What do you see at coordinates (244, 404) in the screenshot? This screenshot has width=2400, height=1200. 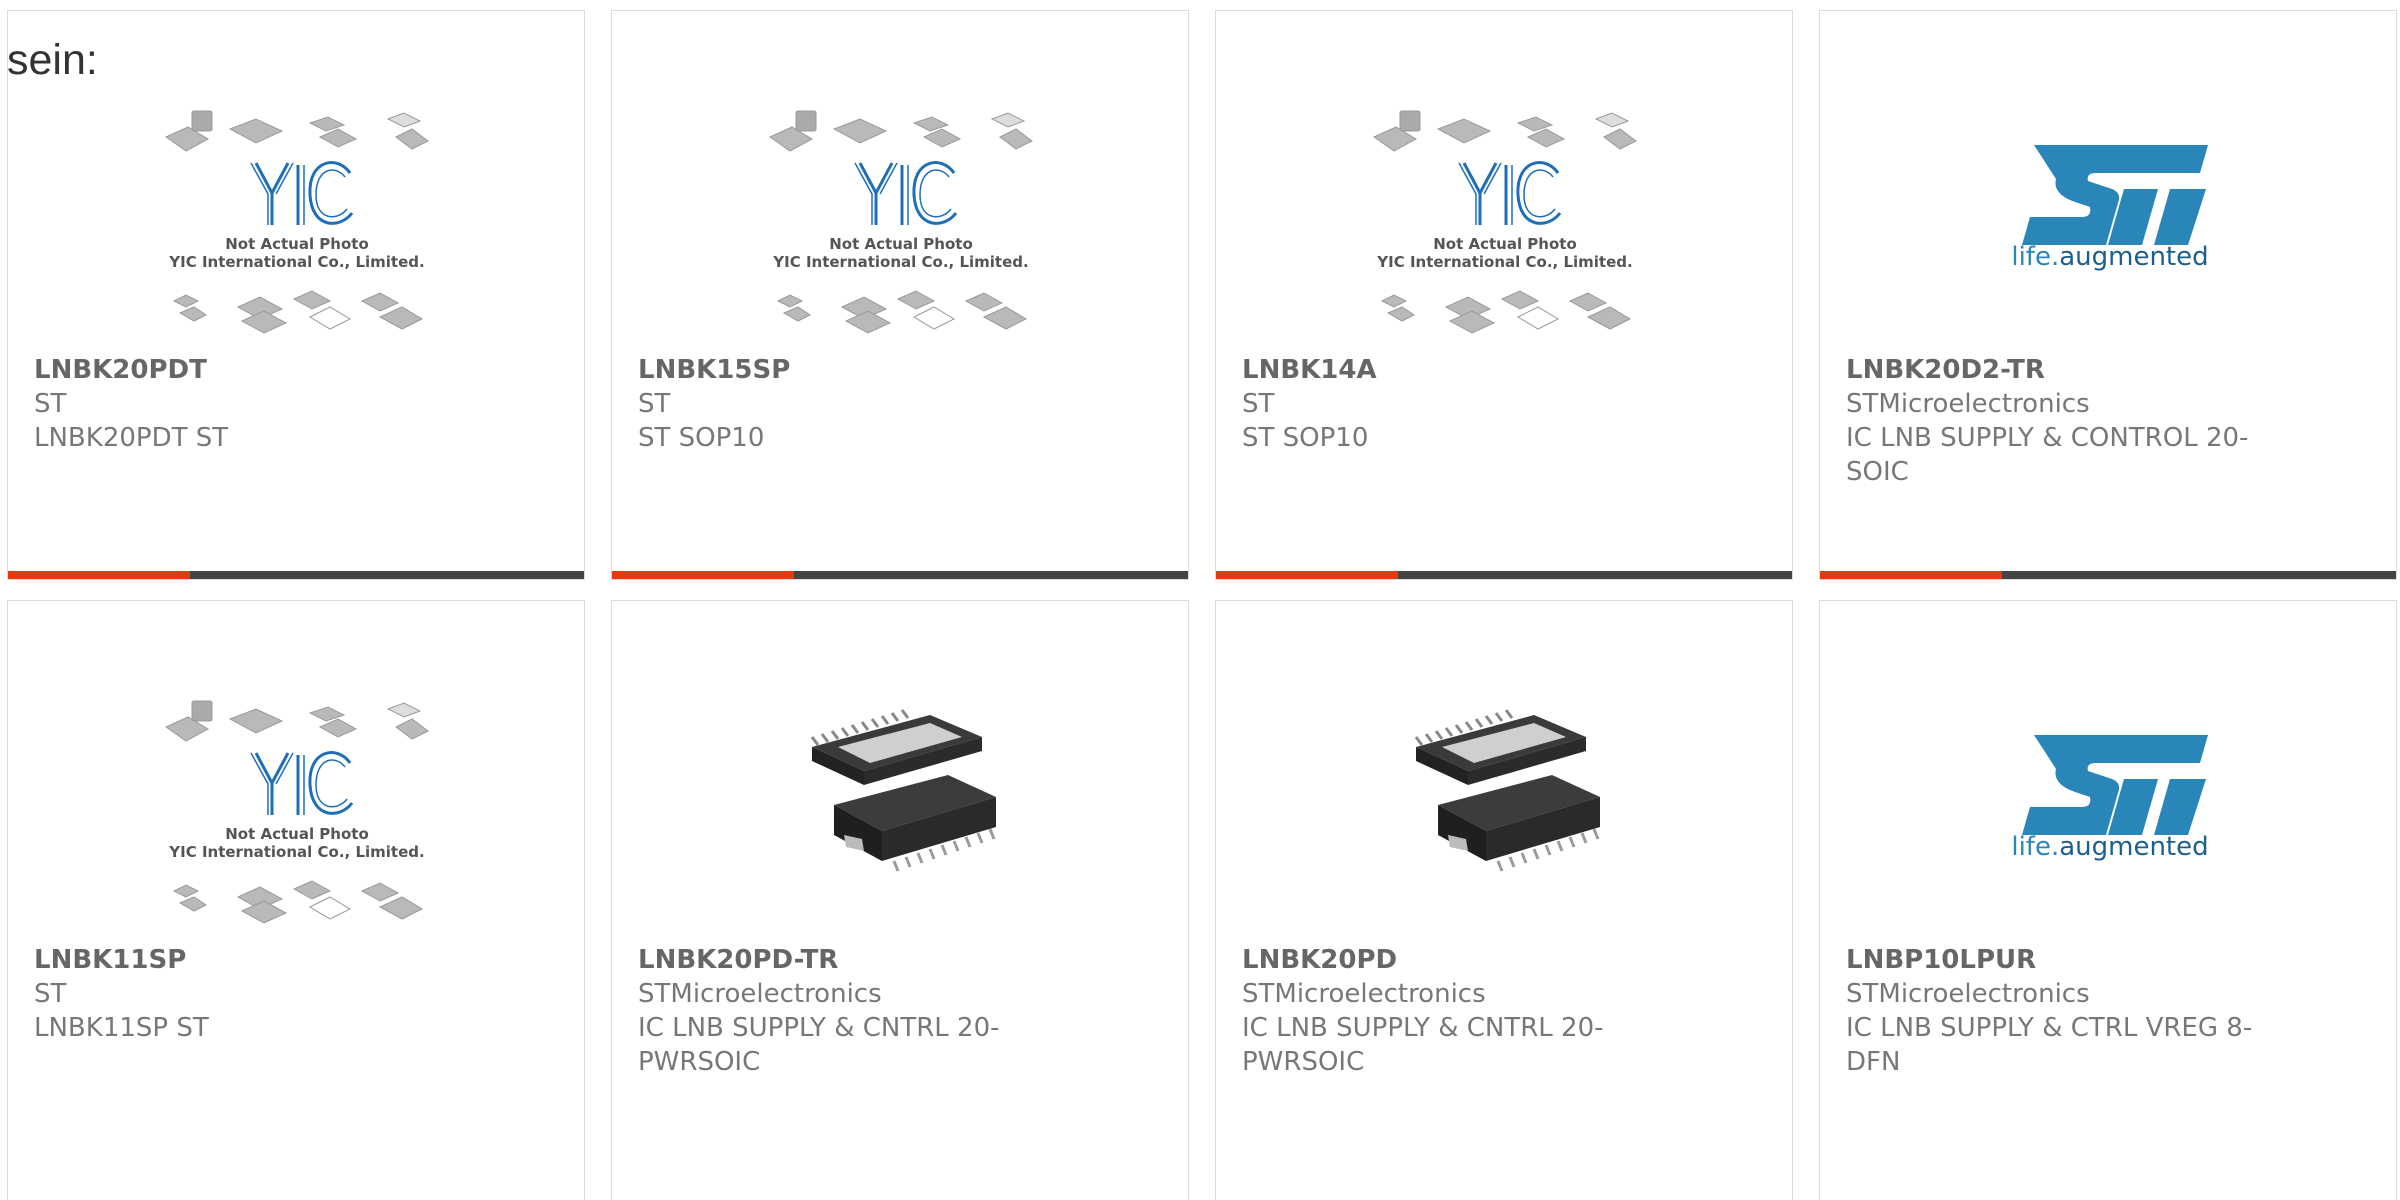 I see `product-info: LNBK20PDT ST LNBK20PDT ST` at bounding box center [244, 404].